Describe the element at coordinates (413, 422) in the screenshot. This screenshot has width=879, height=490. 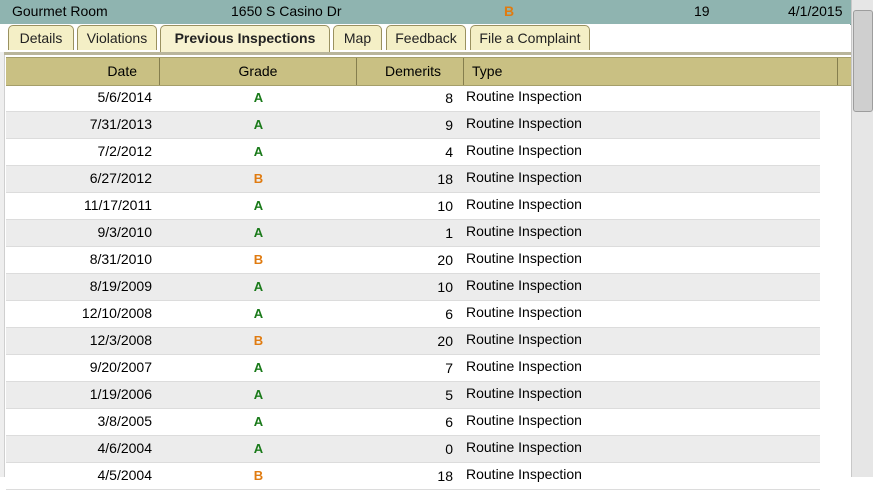
I see `table-row: 3/8/2005 A 6 Routine Inspection` at that location.